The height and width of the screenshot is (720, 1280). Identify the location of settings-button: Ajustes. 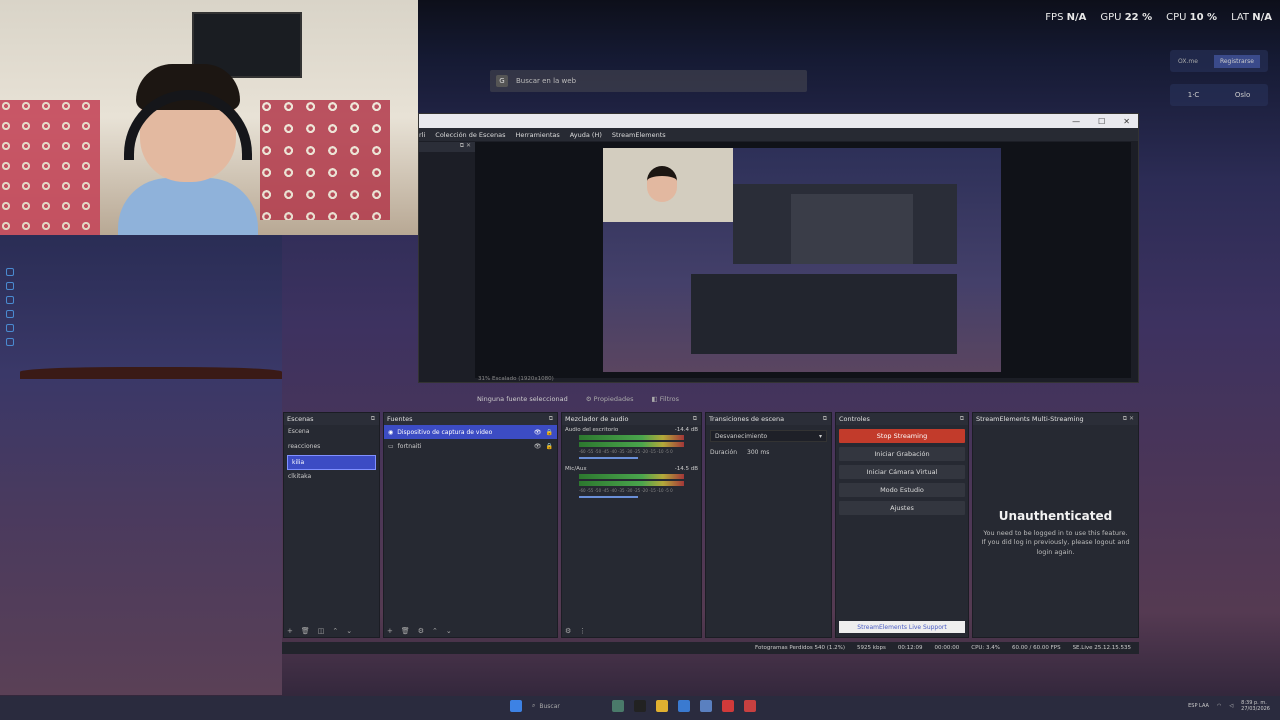
(902, 508).